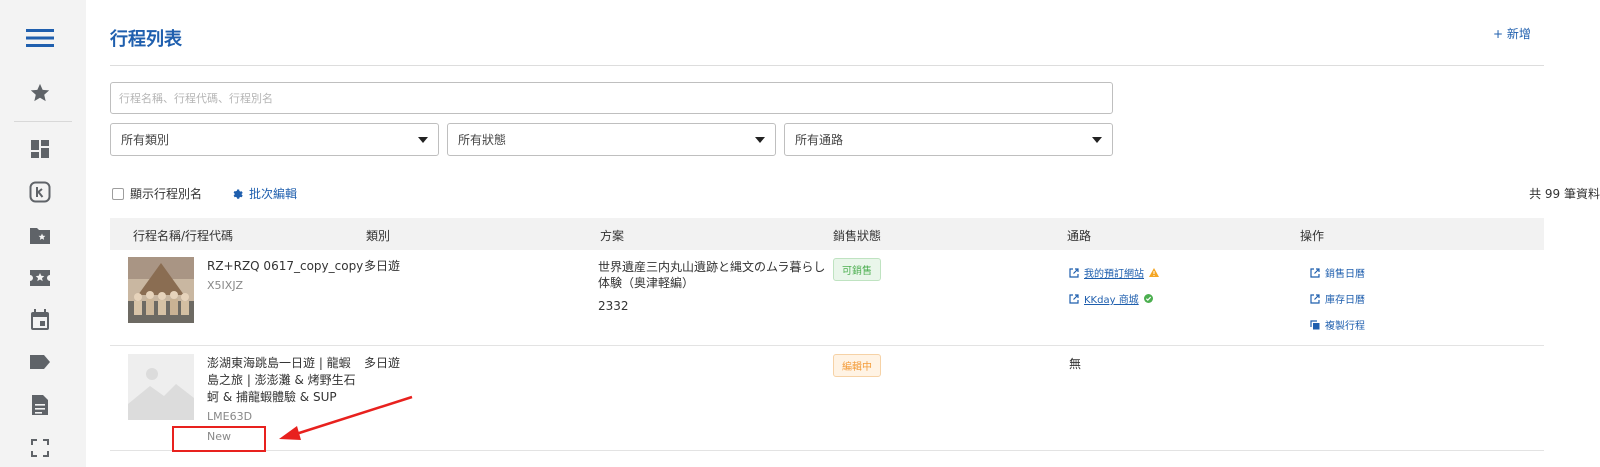 Image resolution: width=1600 pixels, height=467 pixels. What do you see at coordinates (378, 236) in the screenshot?
I see `column-header-category: 類別` at bounding box center [378, 236].